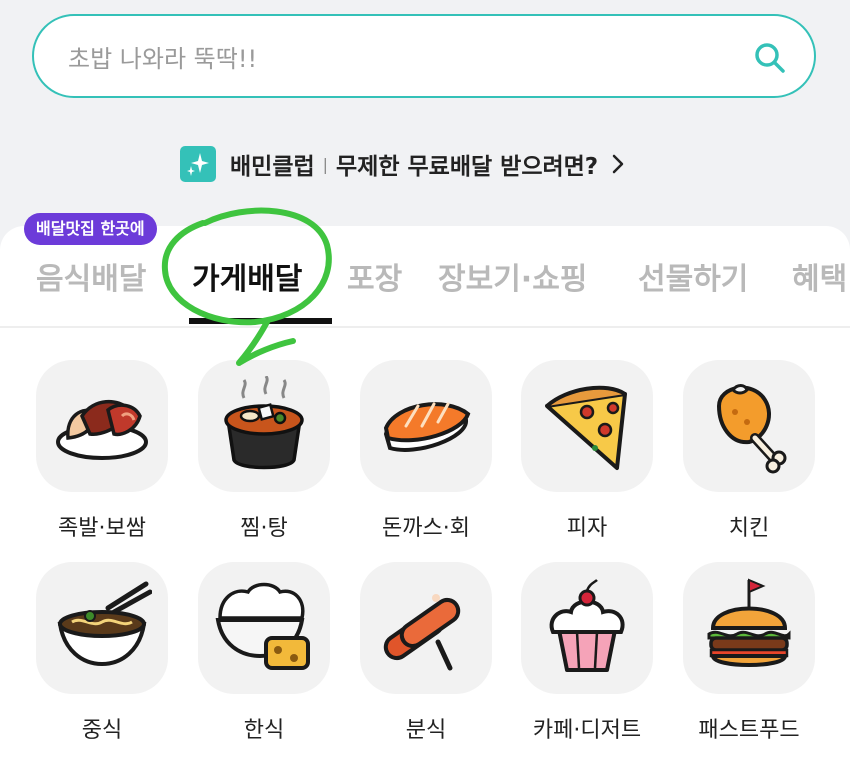 The height and width of the screenshot is (769, 850). Describe the element at coordinates (422, 632) in the screenshot. I see `tteokbokki-icon` at that location.